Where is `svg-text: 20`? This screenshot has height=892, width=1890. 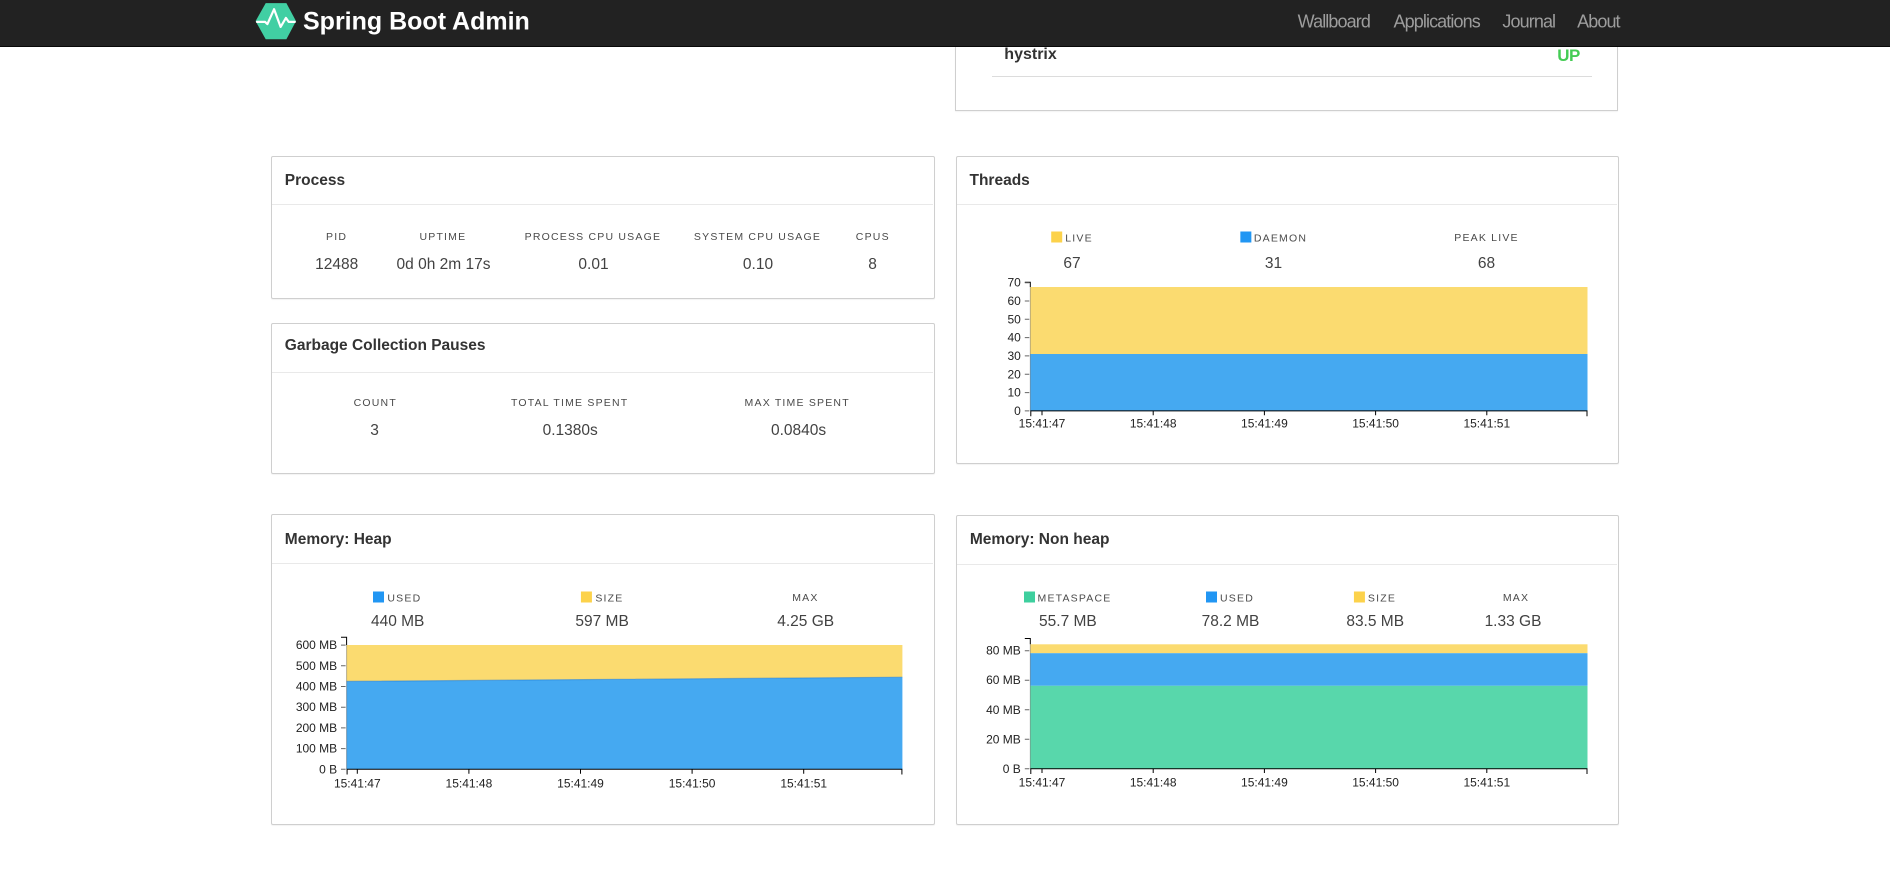
svg-text: 20 is located at coordinates (1014, 374).